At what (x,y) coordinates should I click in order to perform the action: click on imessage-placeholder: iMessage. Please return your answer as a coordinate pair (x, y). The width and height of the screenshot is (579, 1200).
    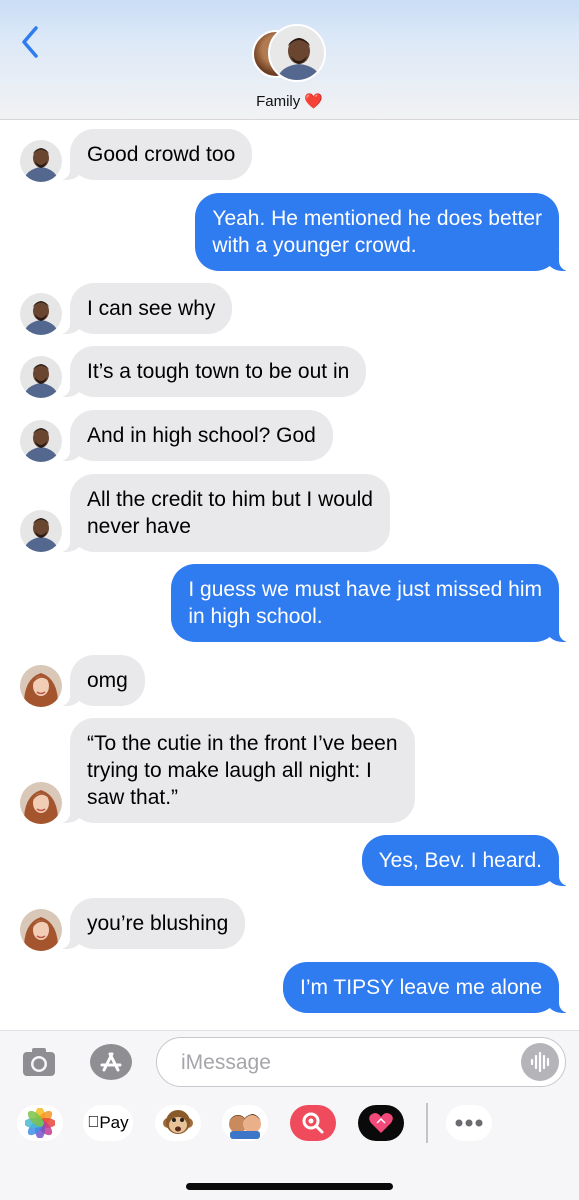
    Looking at the image, I should click on (226, 1062).